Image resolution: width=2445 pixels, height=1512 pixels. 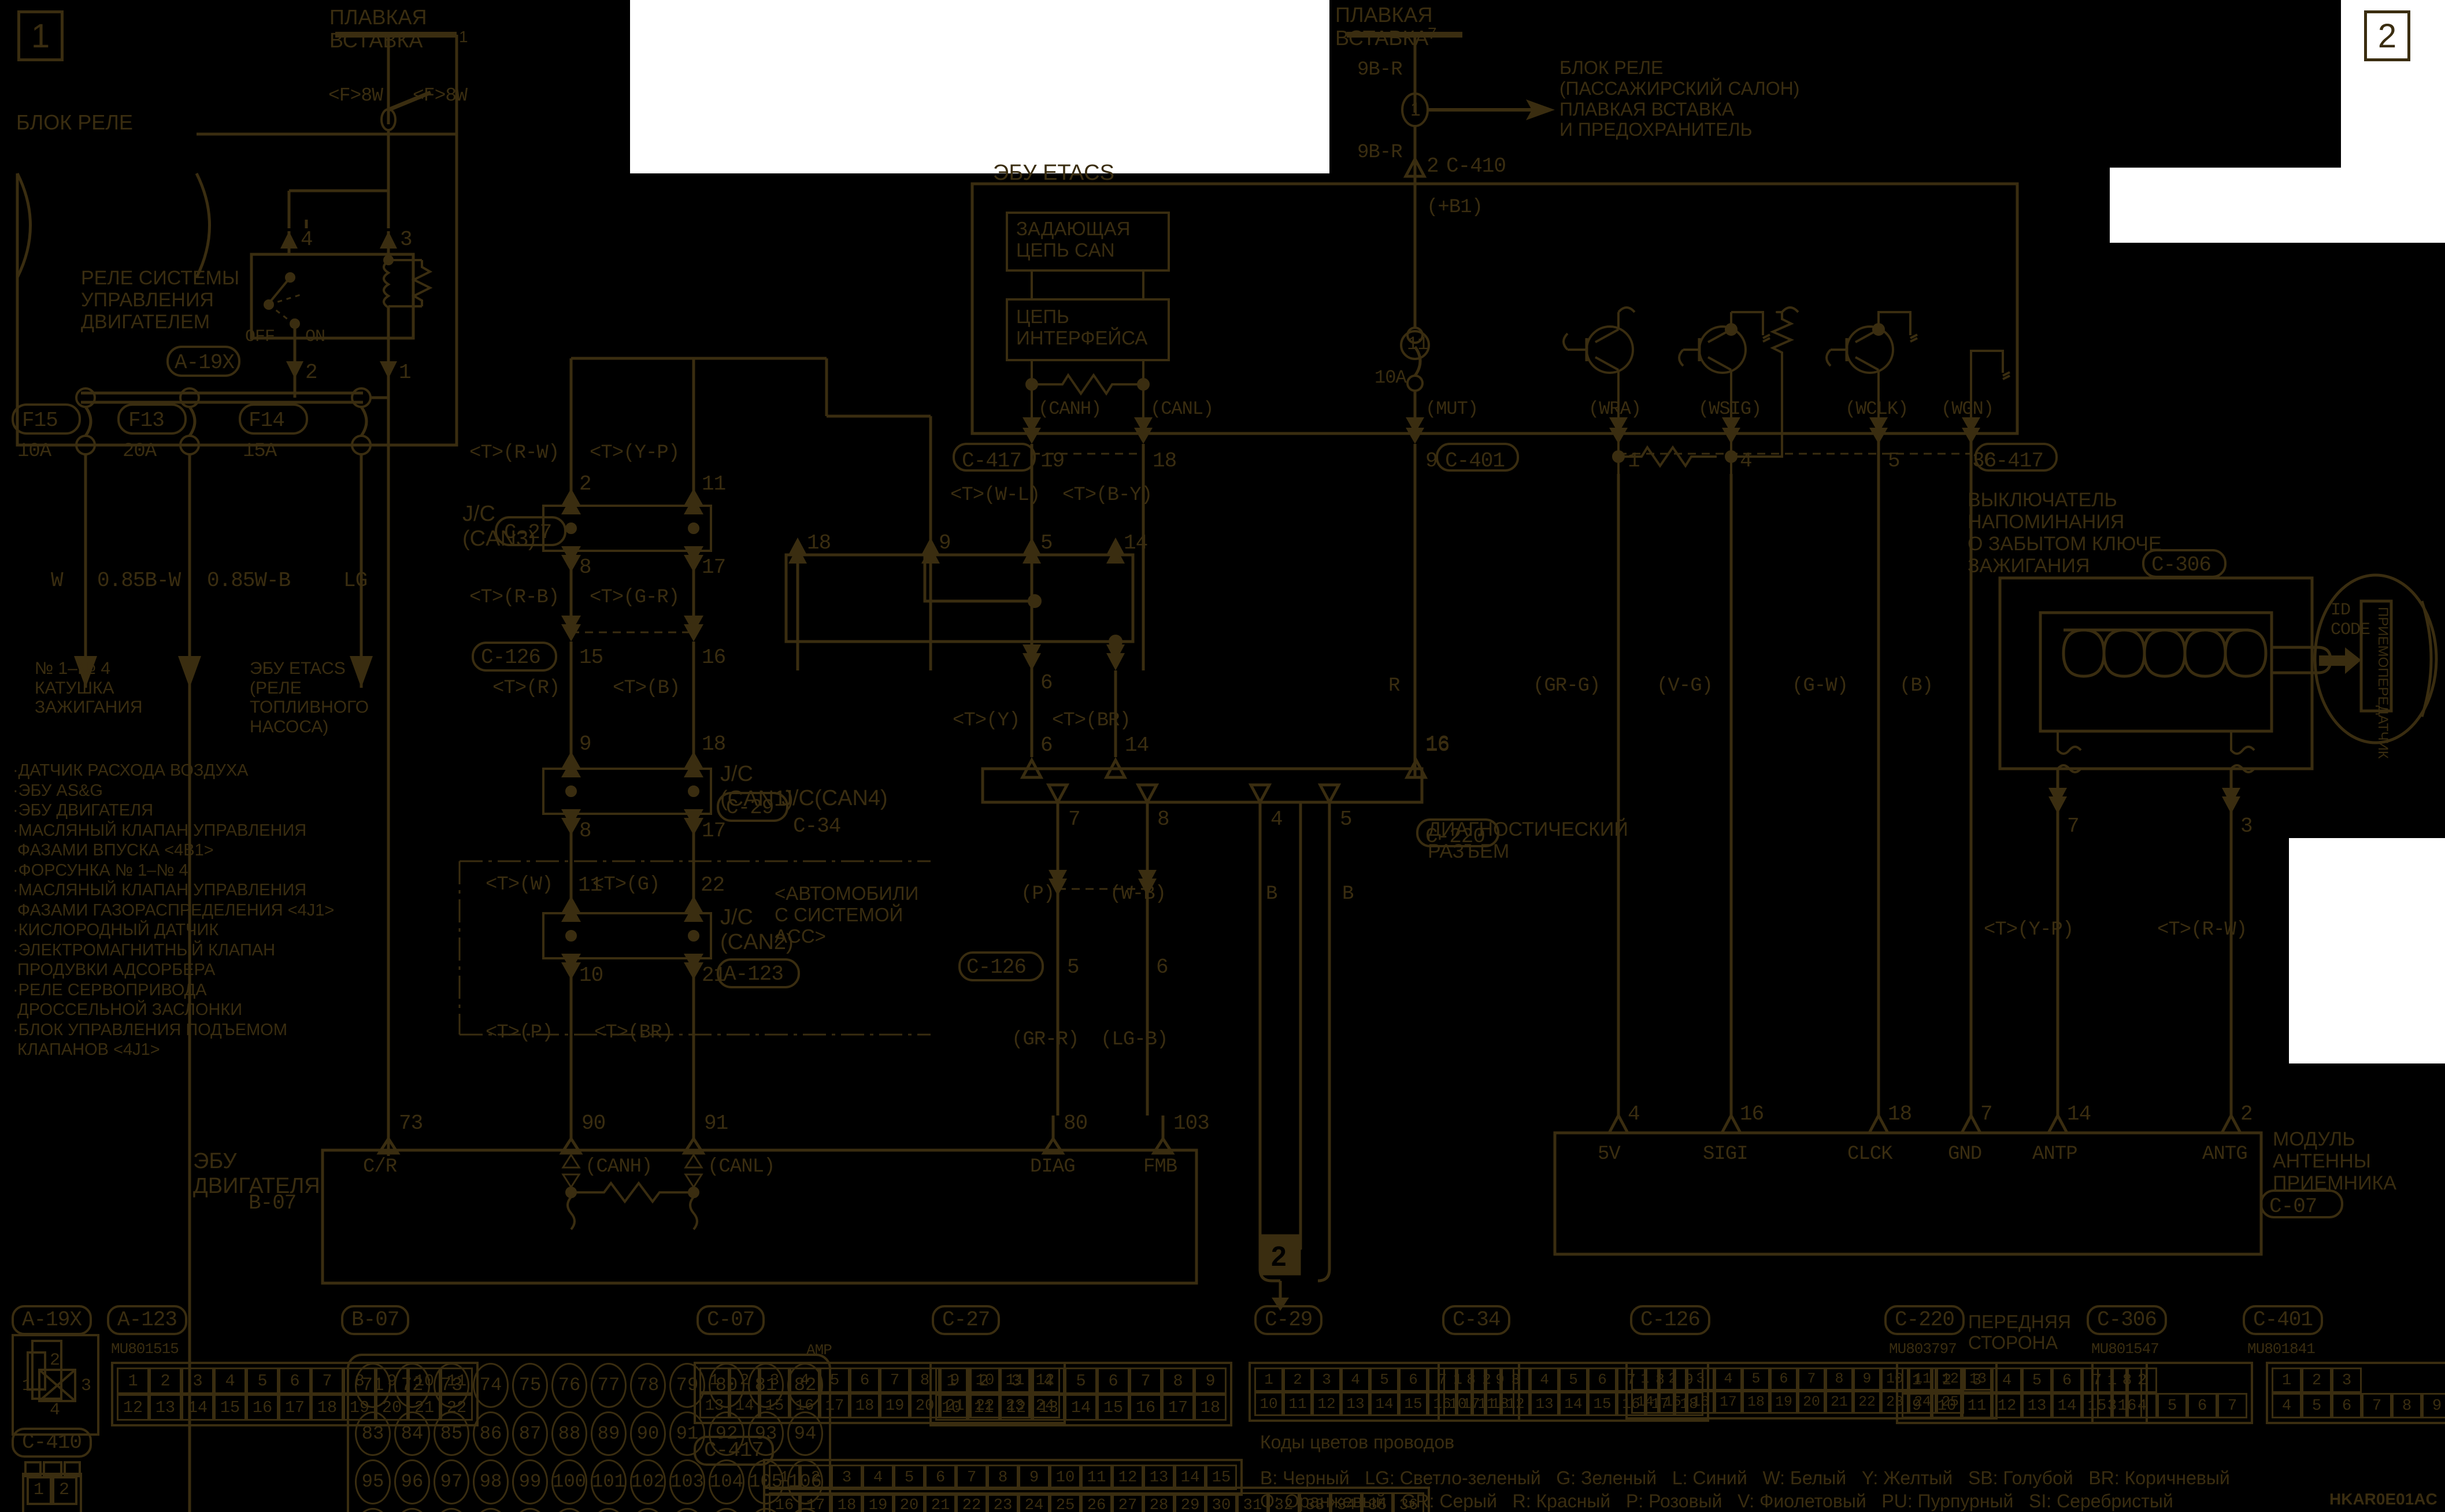 What do you see at coordinates (2127, 1320) in the screenshot?
I see `connector-tag-c-306: C-306` at bounding box center [2127, 1320].